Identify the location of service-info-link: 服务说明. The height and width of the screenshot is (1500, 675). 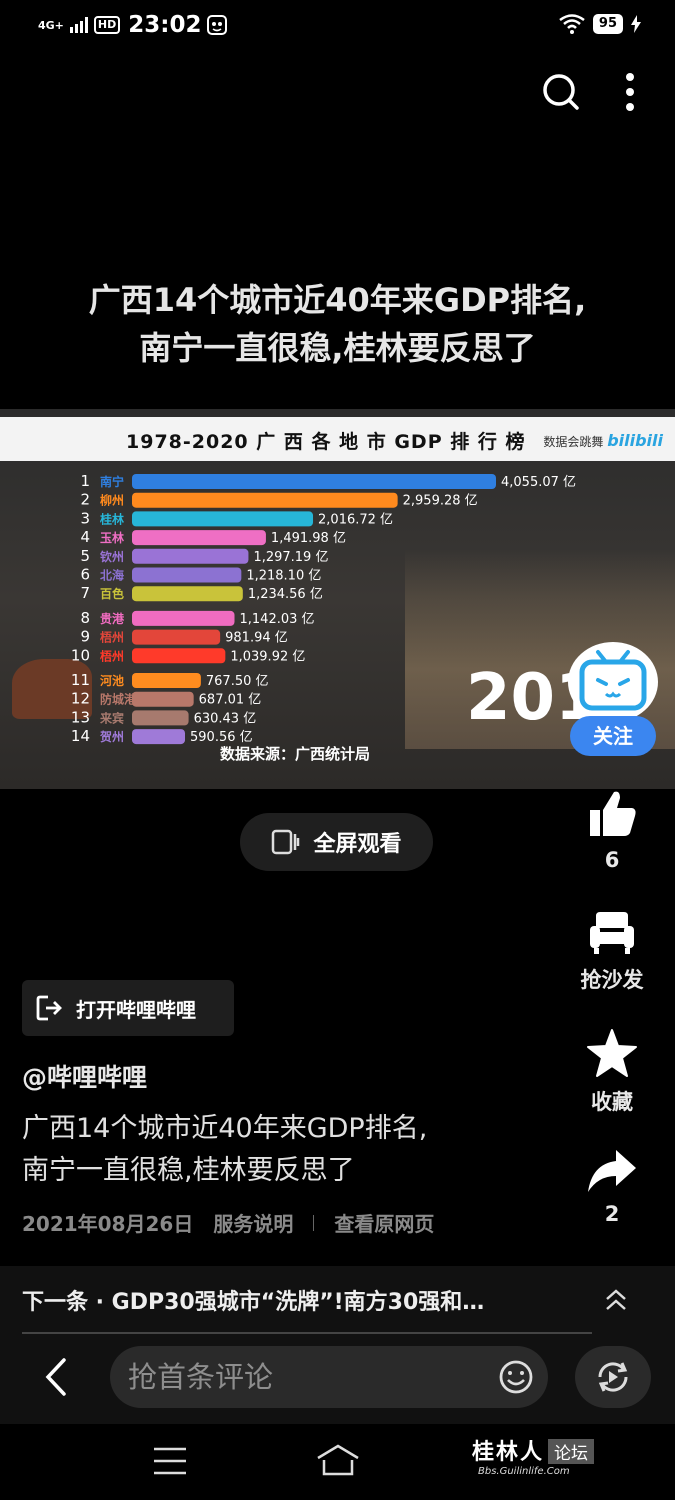
(253, 1222).